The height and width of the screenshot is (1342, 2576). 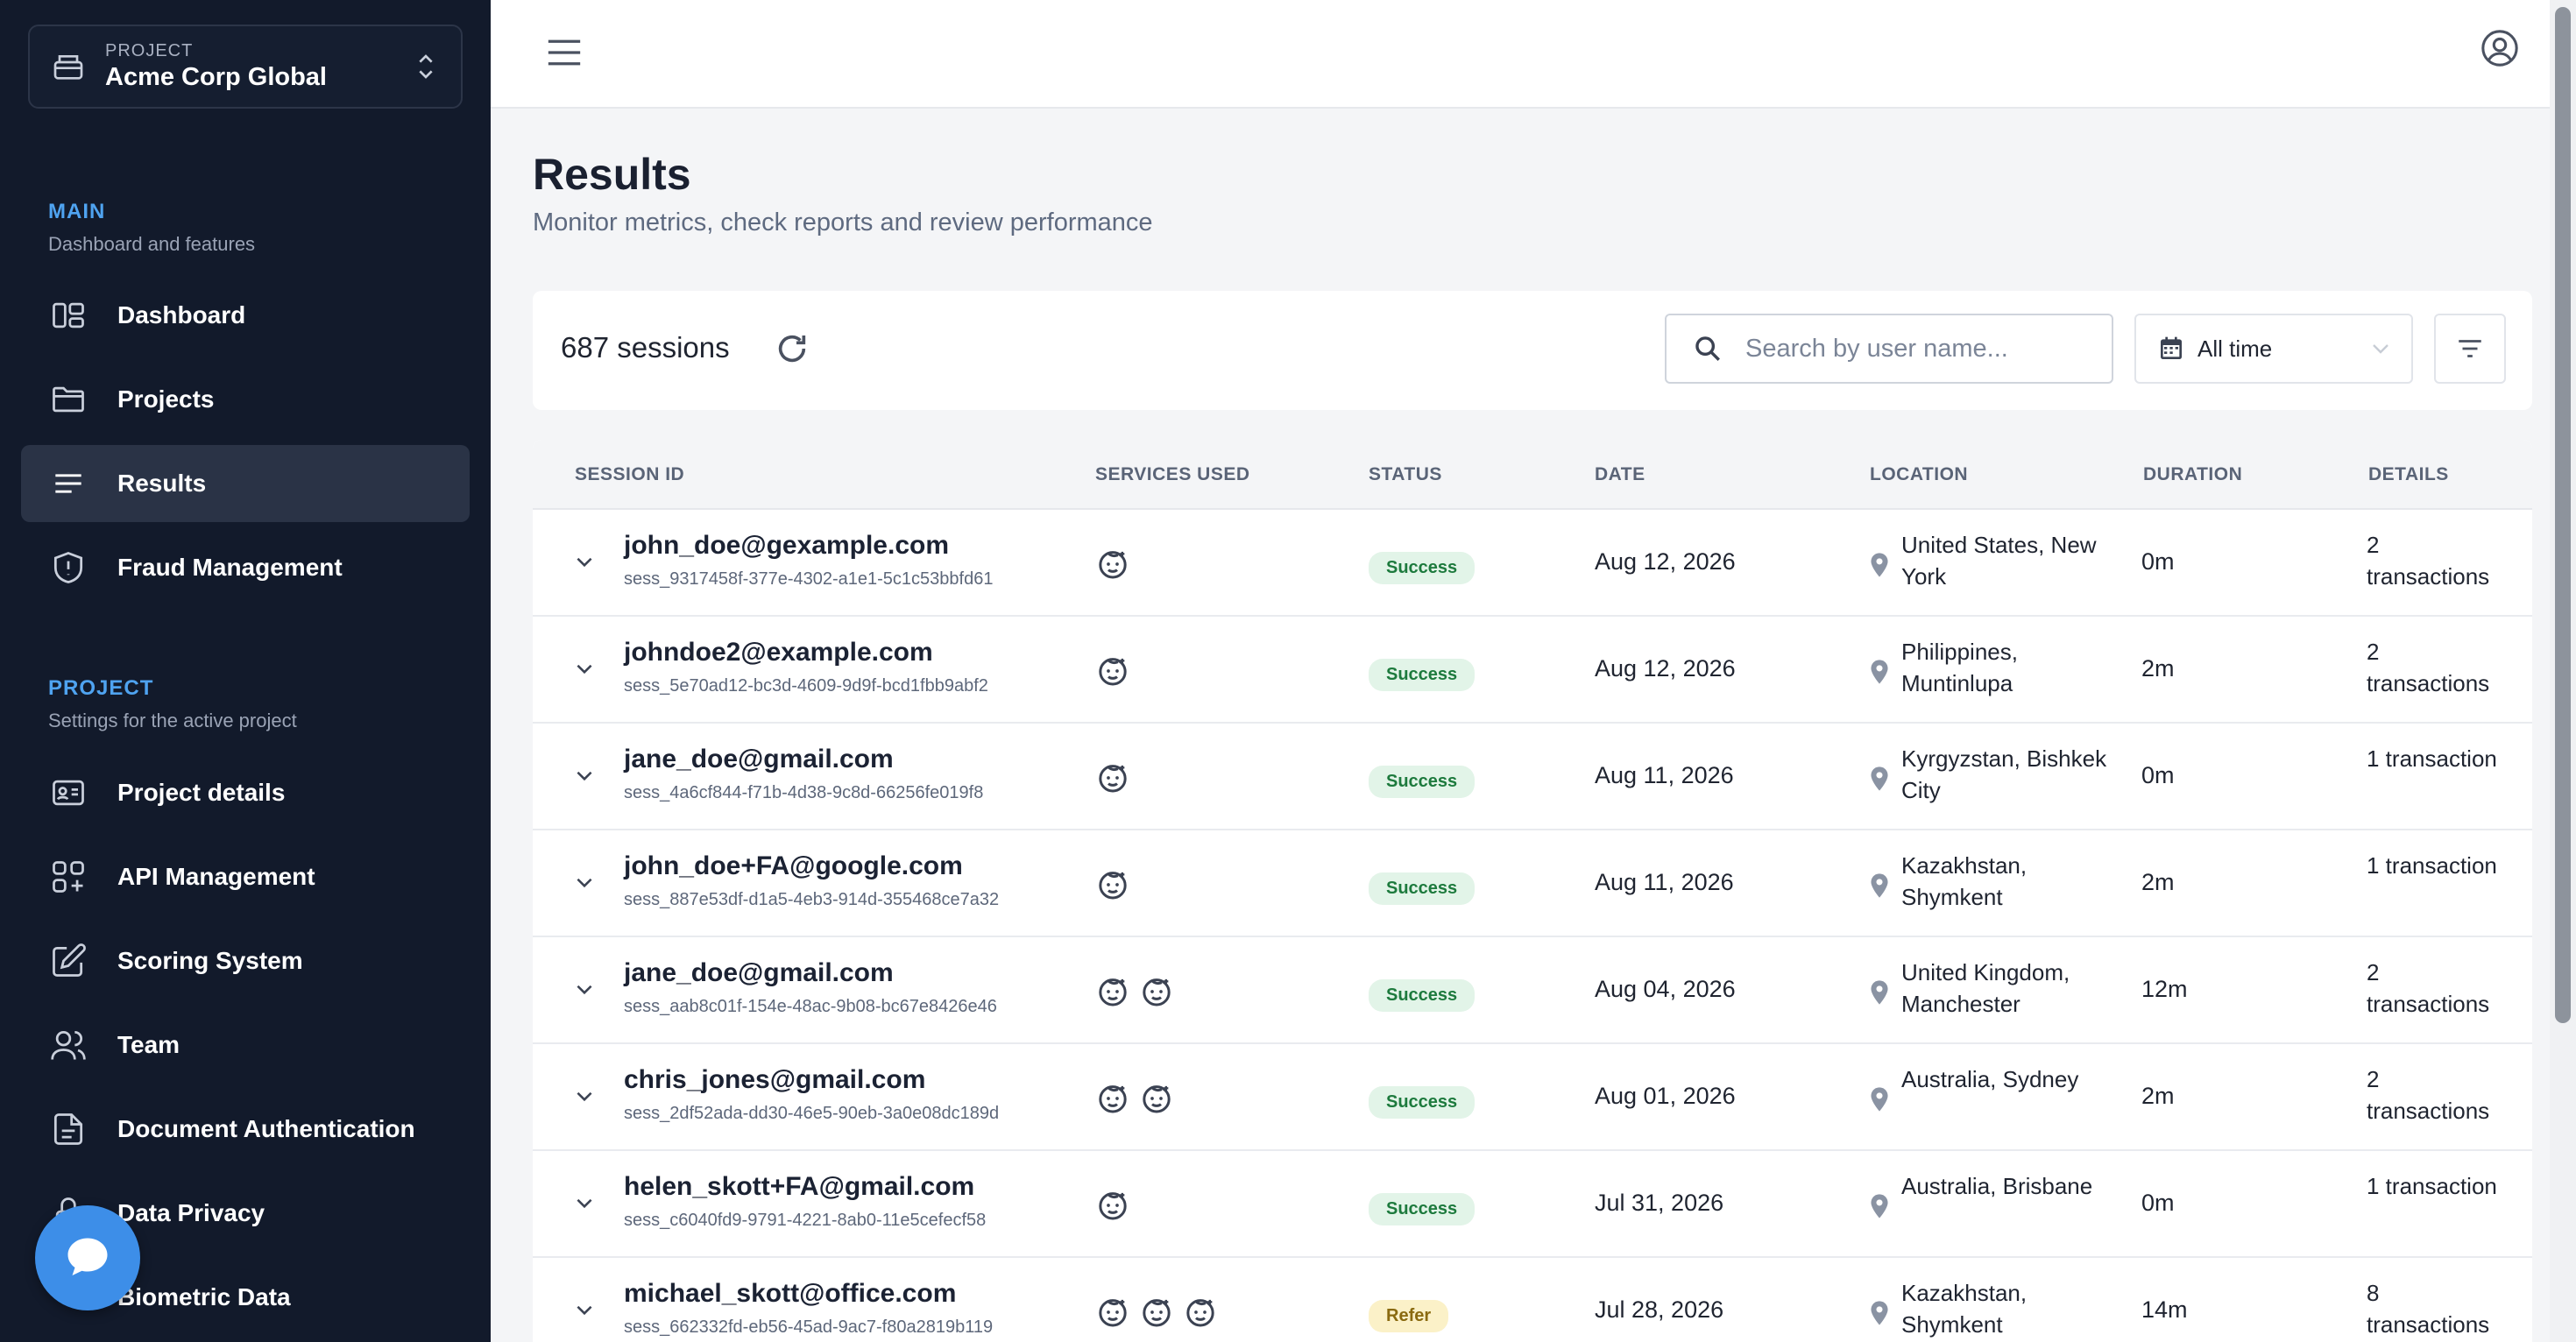 What do you see at coordinates (152, 244) in the screenshot?
I see `main-section-subtitle: Dashboard and features` at bounding box center [152, 244].